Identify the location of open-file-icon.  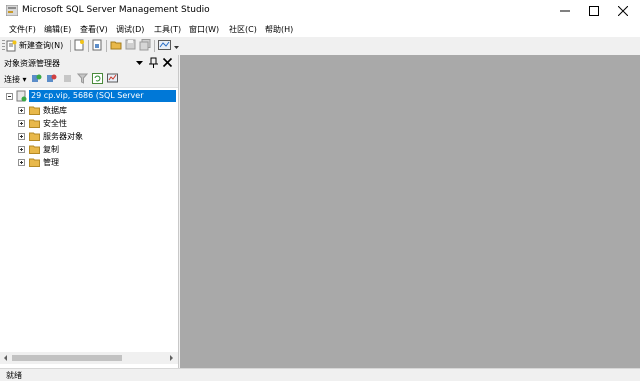
(116, 45).